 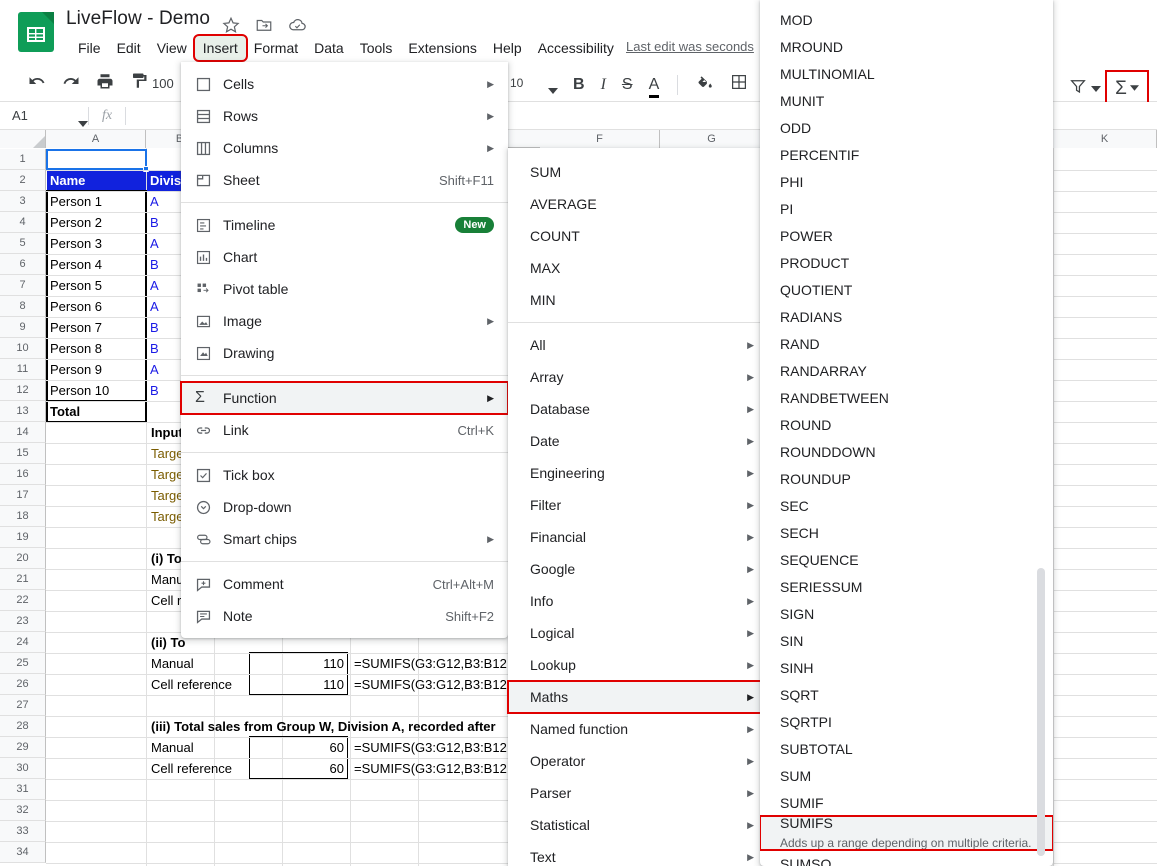 What do you see at coordinates (442, 48) in the screenshot?
I see `menu-extensions: Extensions` at bounding box center [442, 48].